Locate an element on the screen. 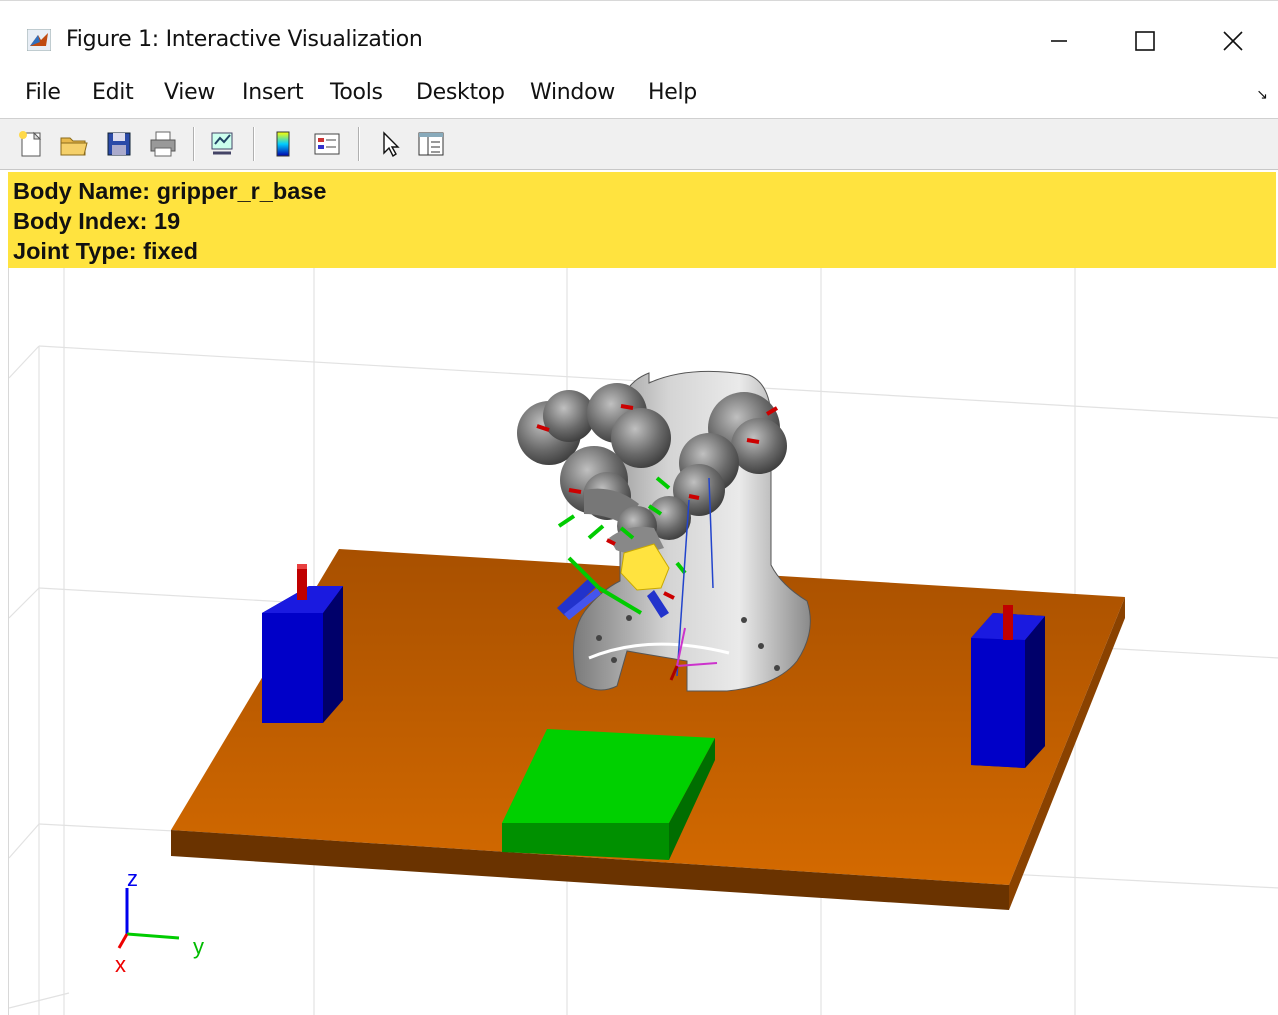 This screenshot has width=1278, height=1015. menu-desktop: Desktop is located at coordinates (460, 92).